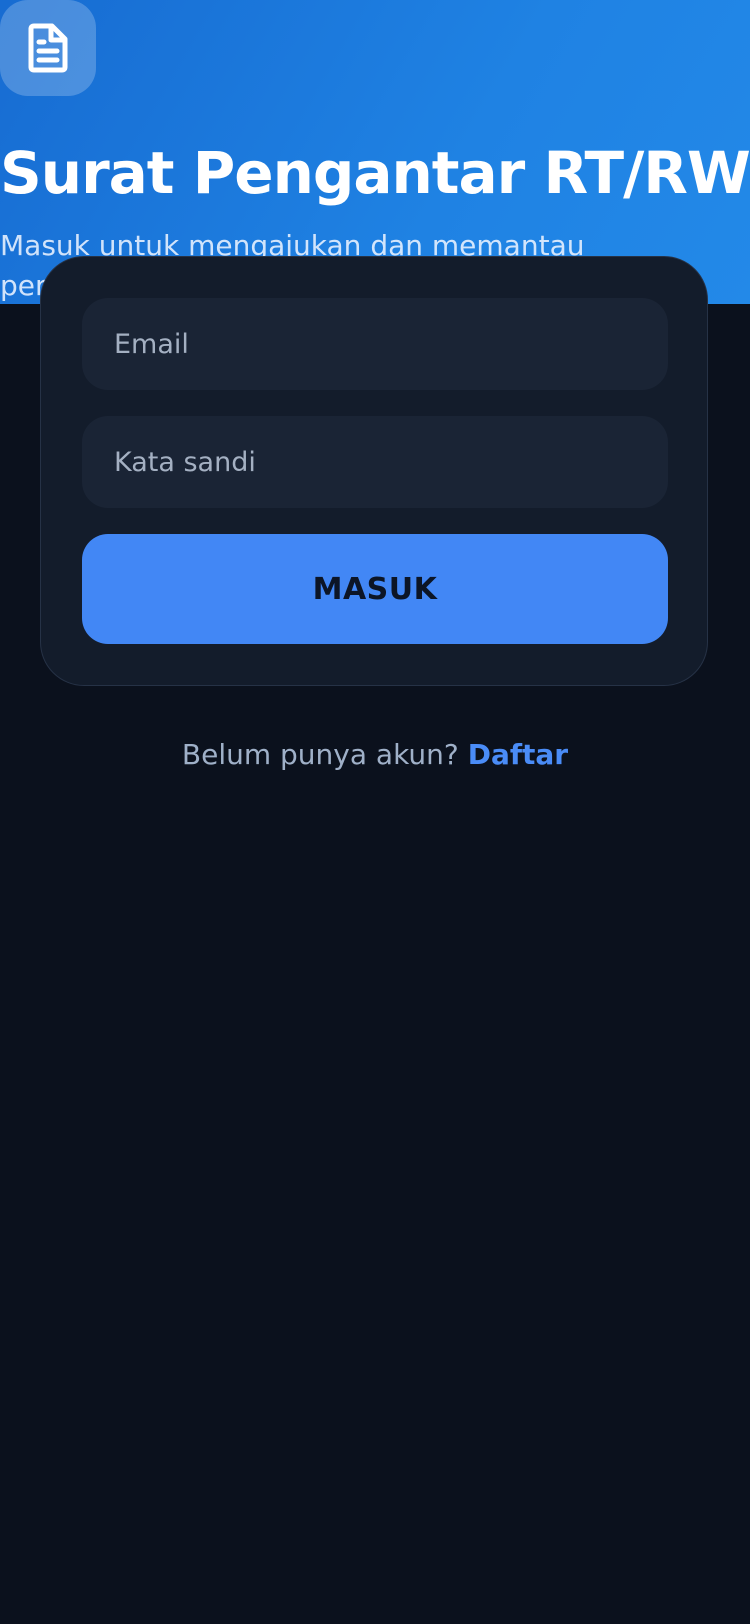 This screenshot has width=750, height=1624. Describe the element at coordinates (518, 754) in the screenshot. I see `register-link: Daftar` at that location.